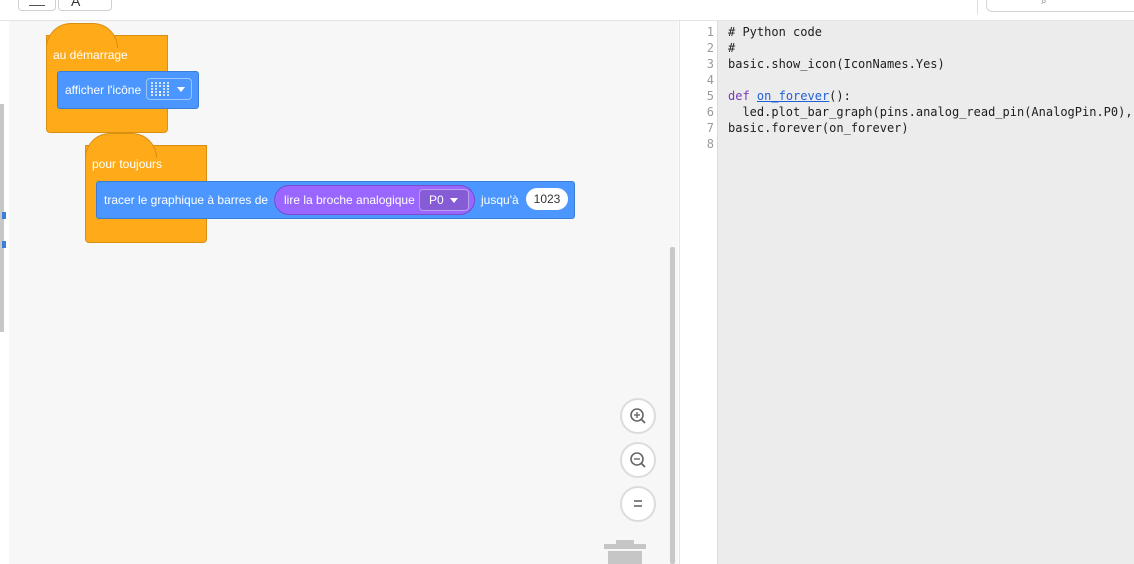 This screenshot has width=1134, height=564. Describe the element at coordinates (775, 32) in the screenshot. I see `code-line: # Python code` at that location.